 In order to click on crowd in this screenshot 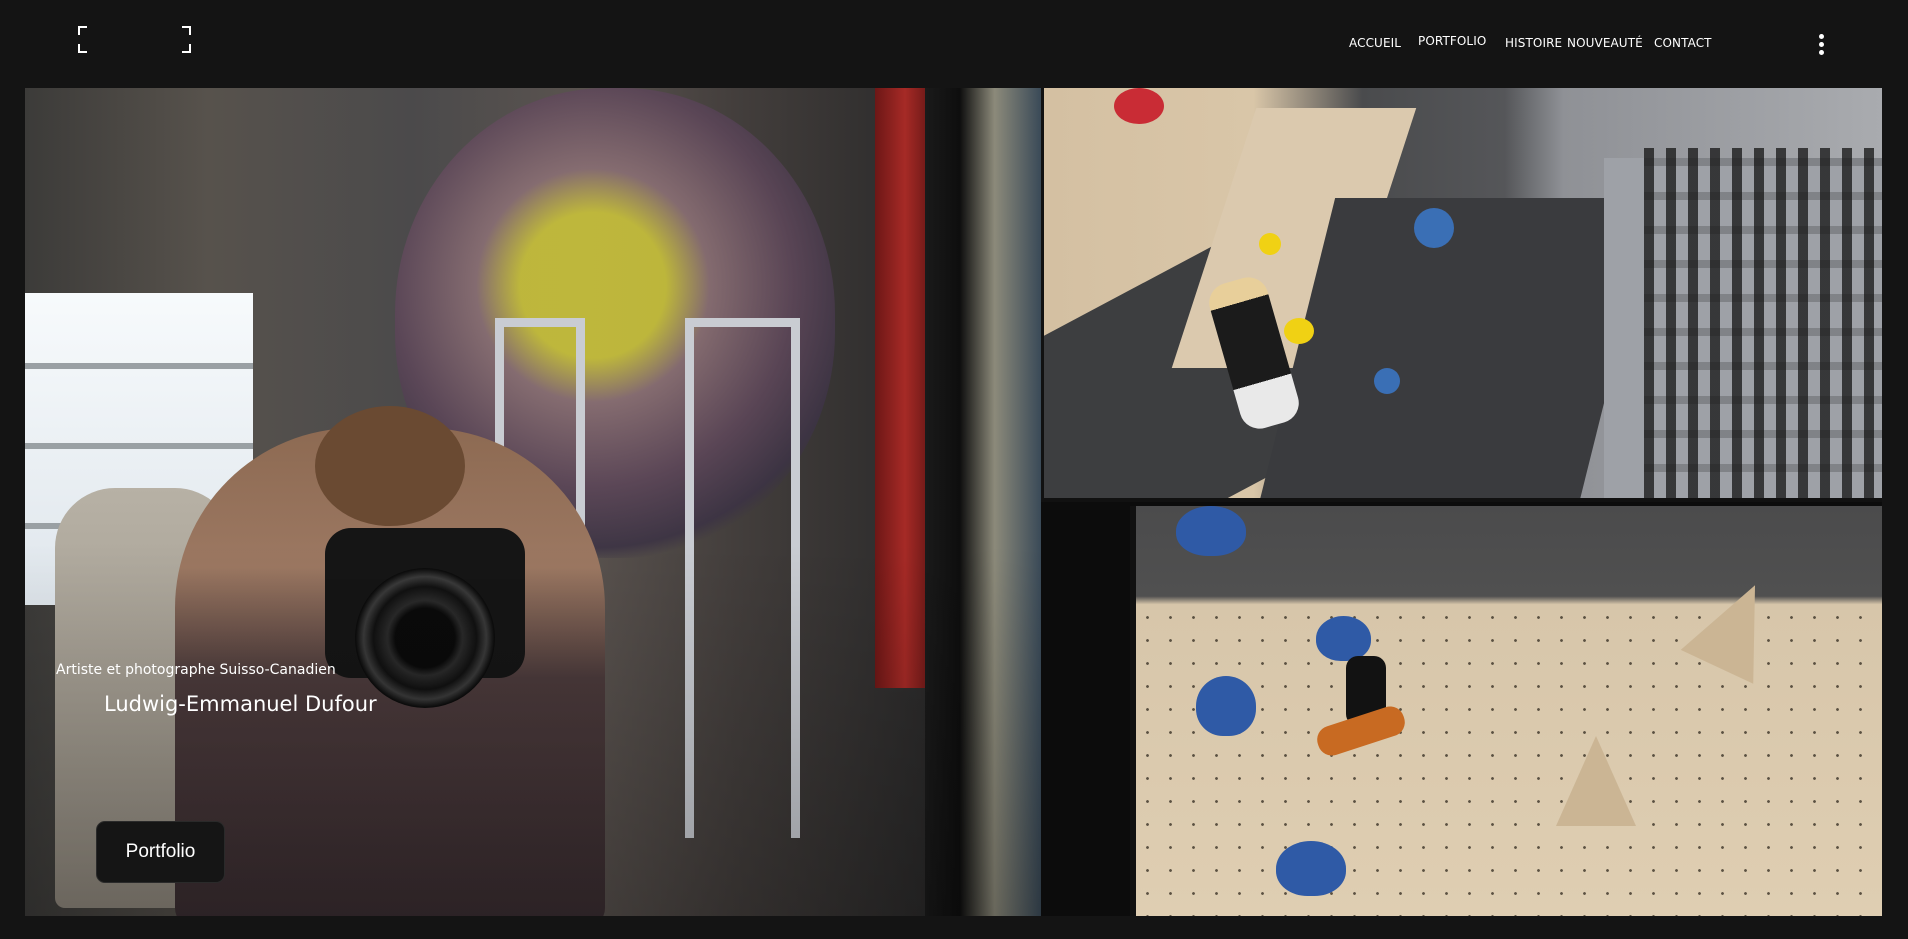, I will do `click(1763, 323)`.